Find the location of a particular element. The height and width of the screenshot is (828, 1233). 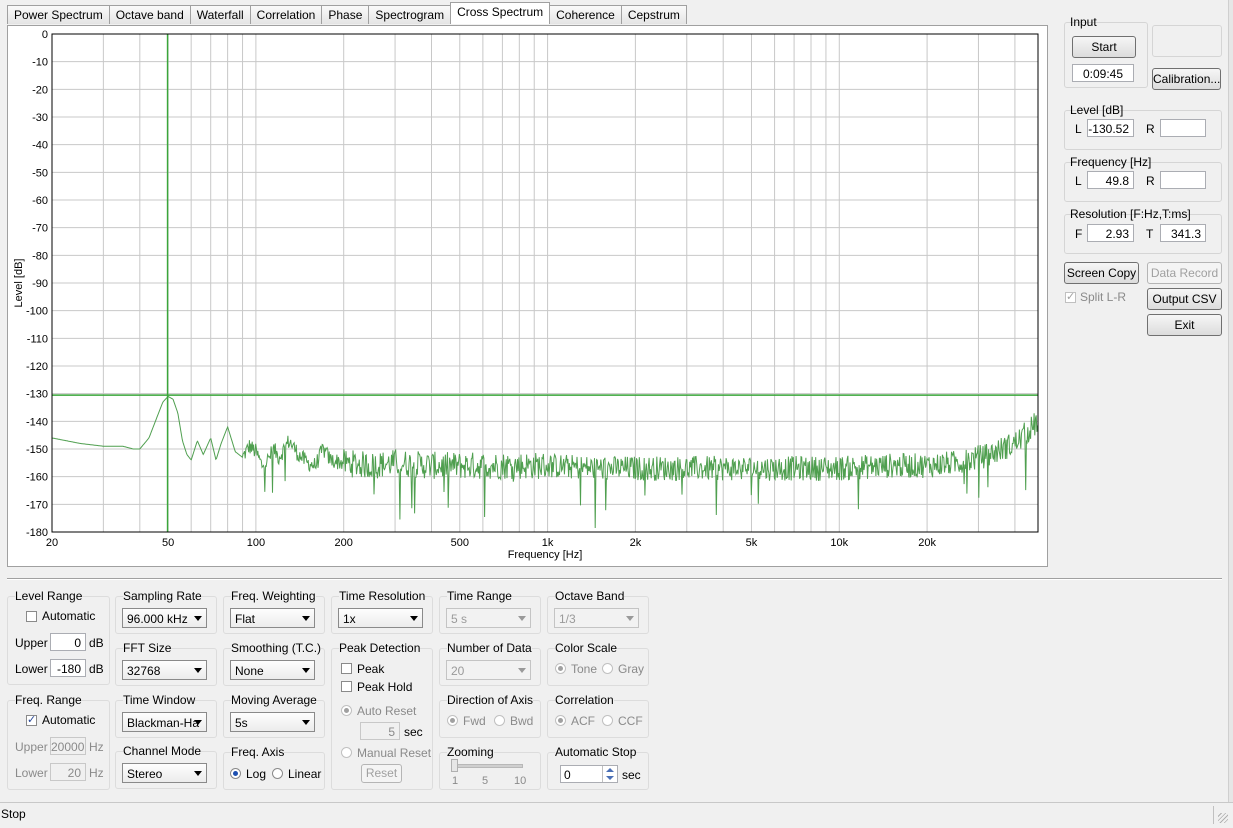

zoom-tick-1: 1 is located at coordinates (455, 781).